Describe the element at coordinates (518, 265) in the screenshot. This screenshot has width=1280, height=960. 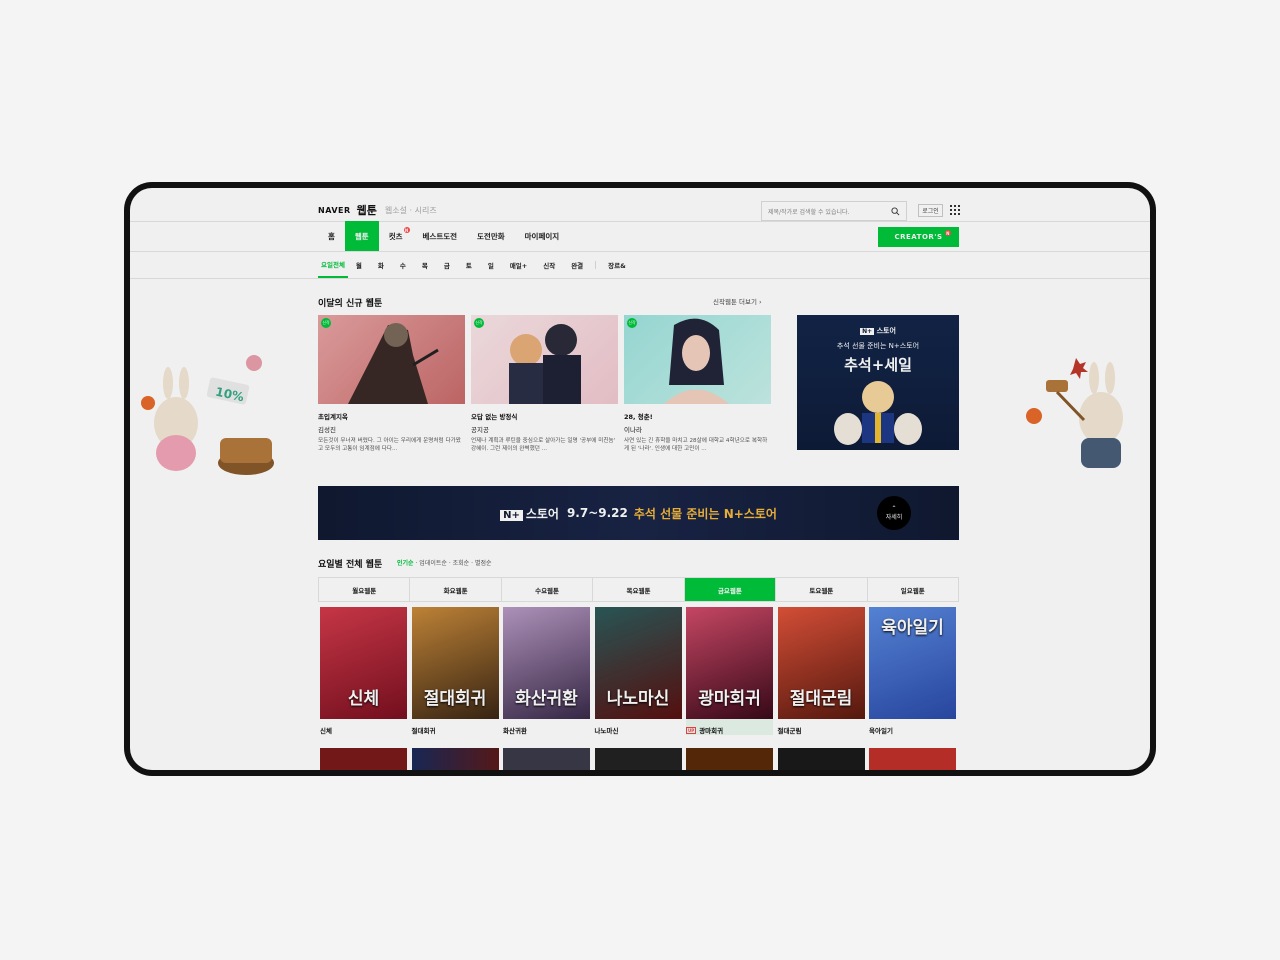
I see `subnav-daily-plus: 매일+` at that location.